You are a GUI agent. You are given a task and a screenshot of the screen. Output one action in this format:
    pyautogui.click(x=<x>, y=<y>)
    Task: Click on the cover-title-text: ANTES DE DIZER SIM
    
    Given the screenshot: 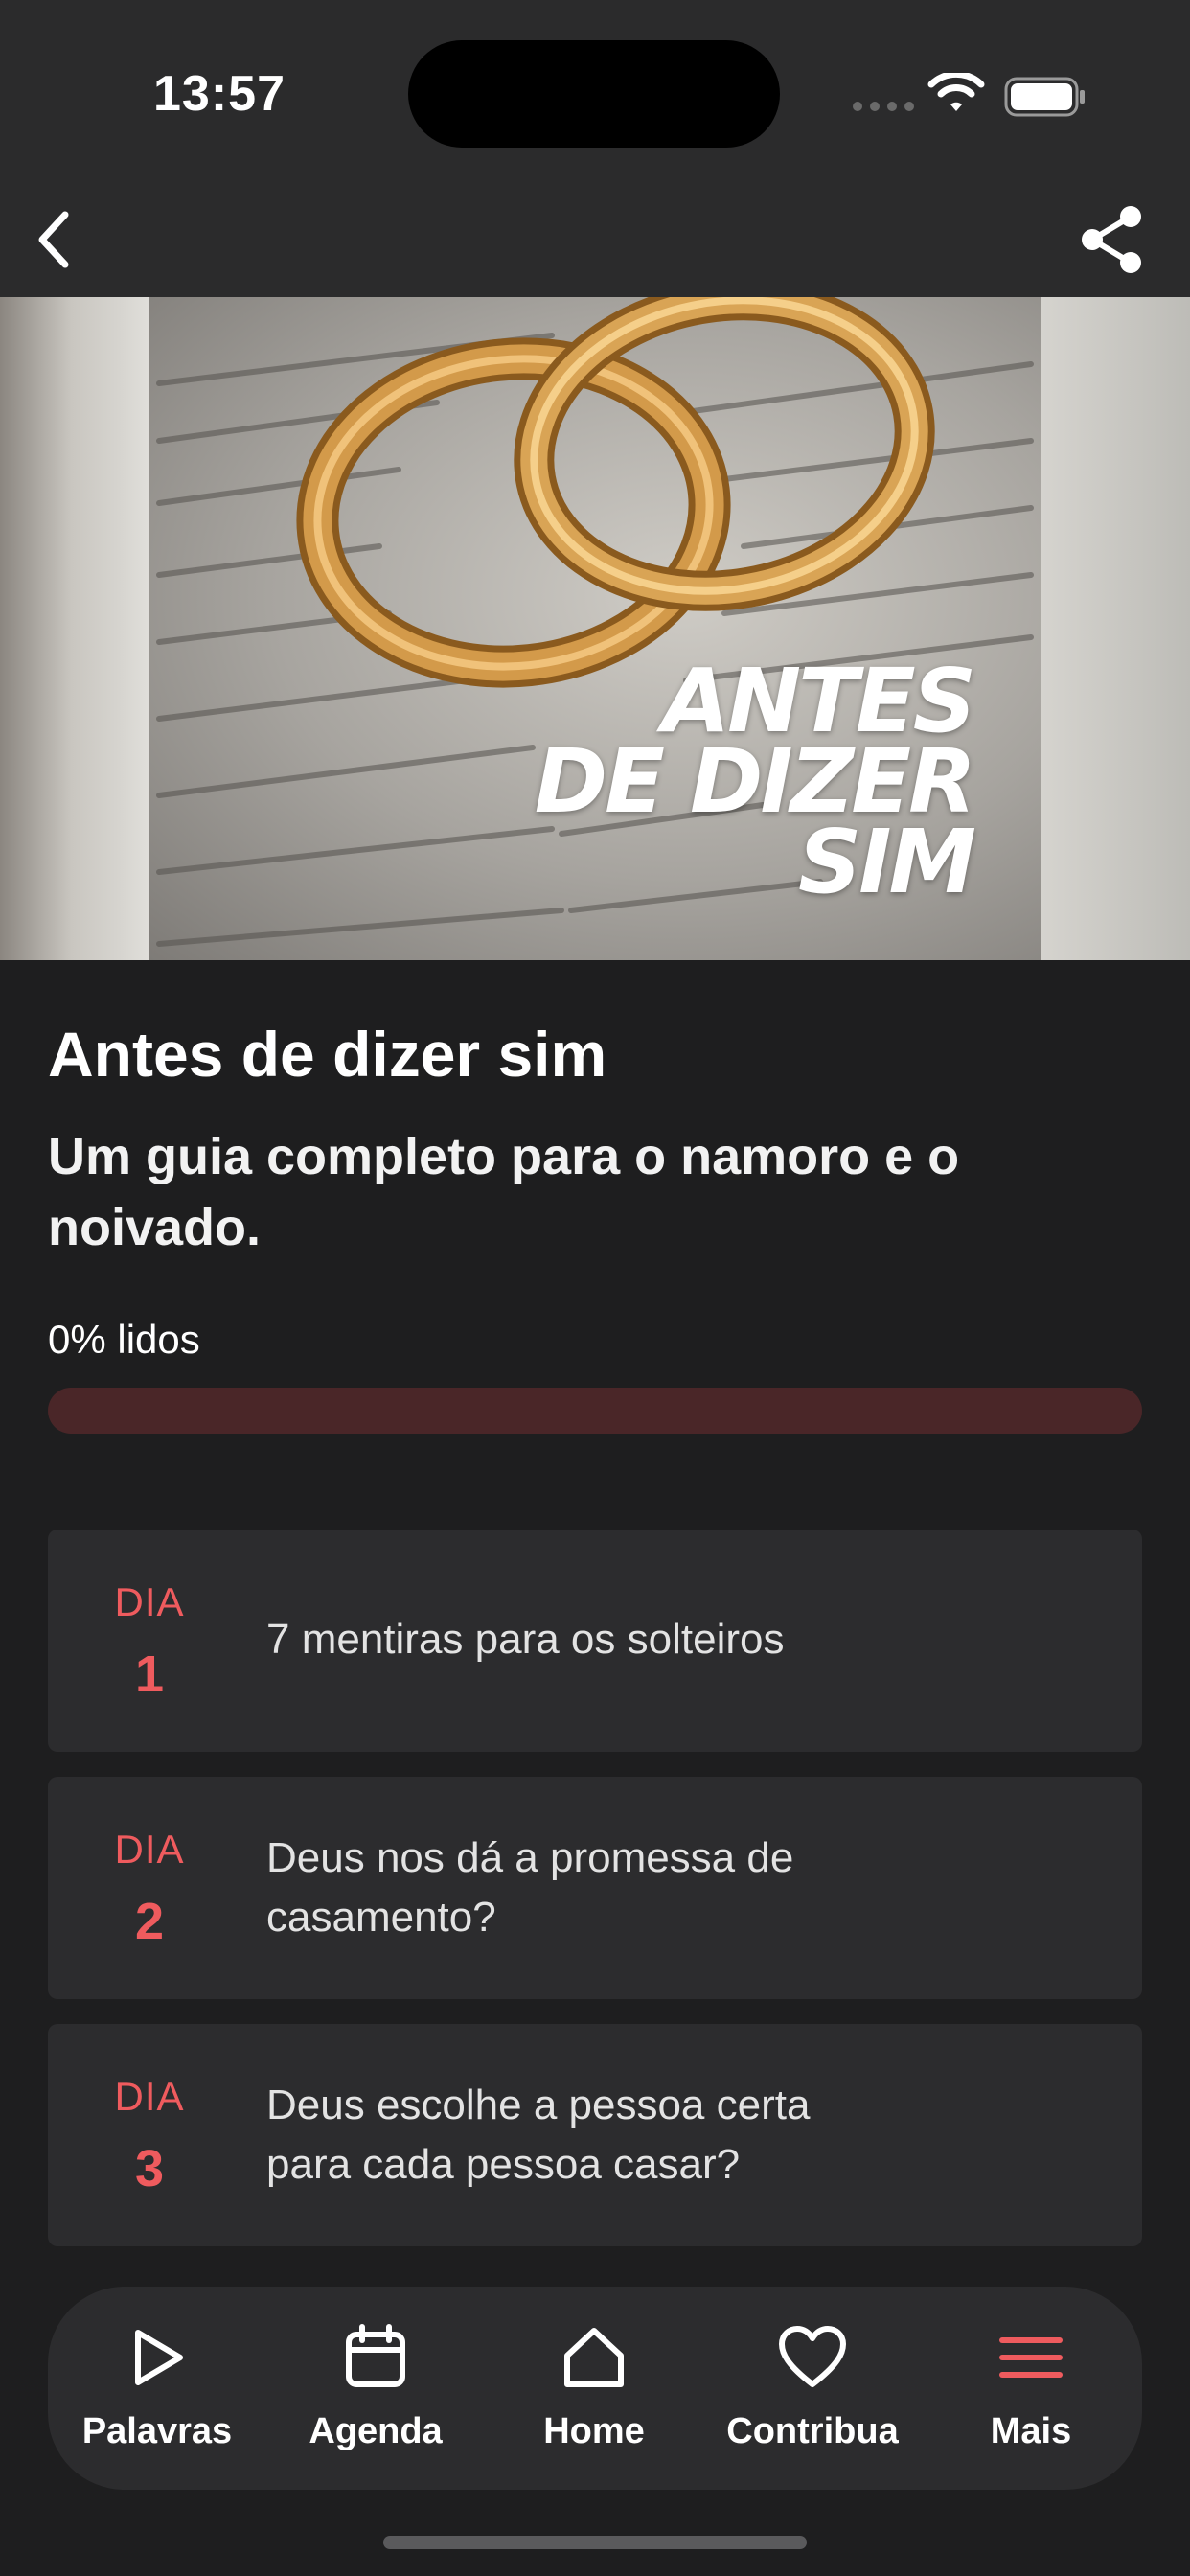 What is the action you would take?
    pyautogui.click(x=755, y=782)
    